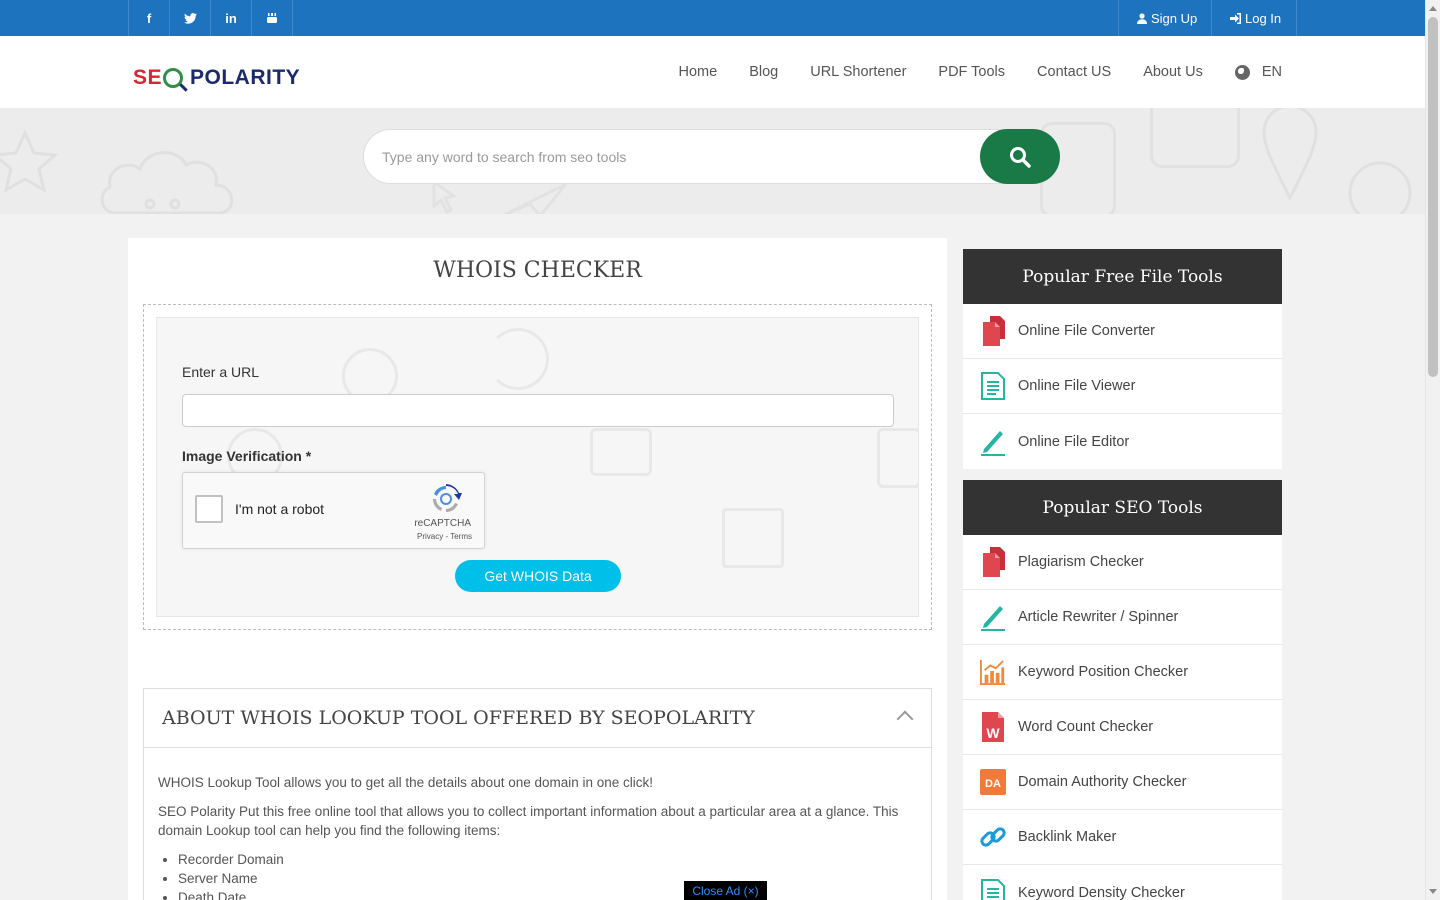  I want to click on list-item: Death Date, so click(548, 894).